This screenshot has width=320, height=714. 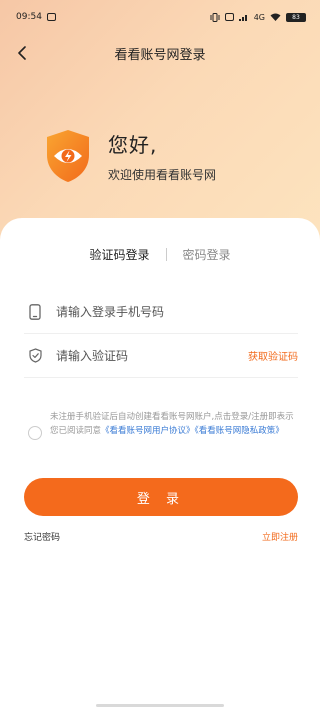 I want to click on home-indicator, so click(x=160, y=705).